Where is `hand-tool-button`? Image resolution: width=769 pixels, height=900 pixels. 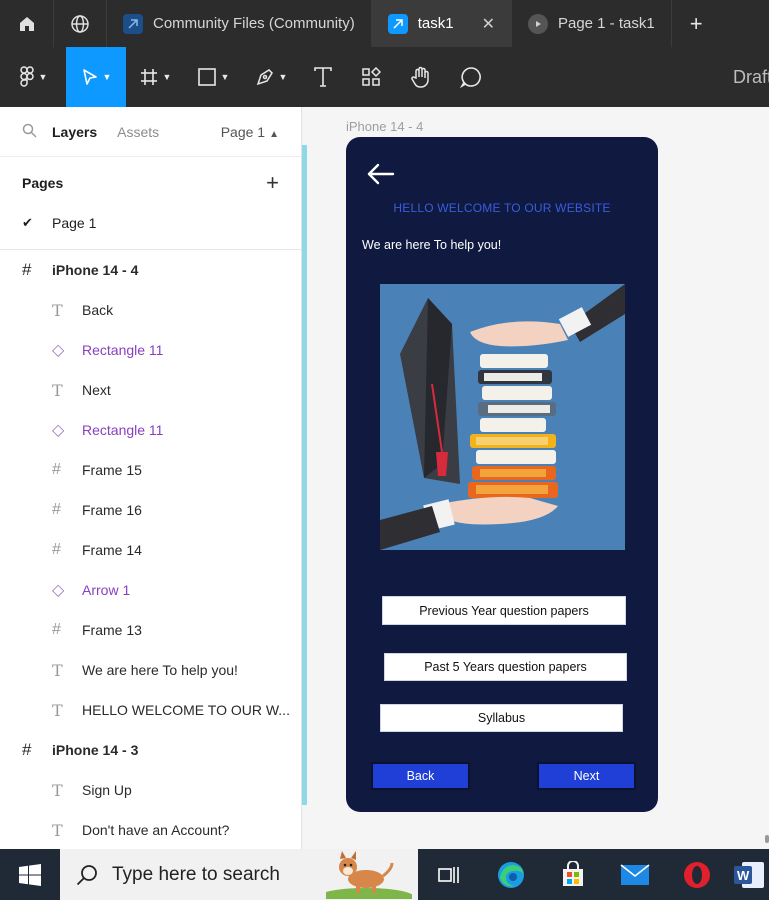 hand-tool-button is located at coordinates (421, 77).